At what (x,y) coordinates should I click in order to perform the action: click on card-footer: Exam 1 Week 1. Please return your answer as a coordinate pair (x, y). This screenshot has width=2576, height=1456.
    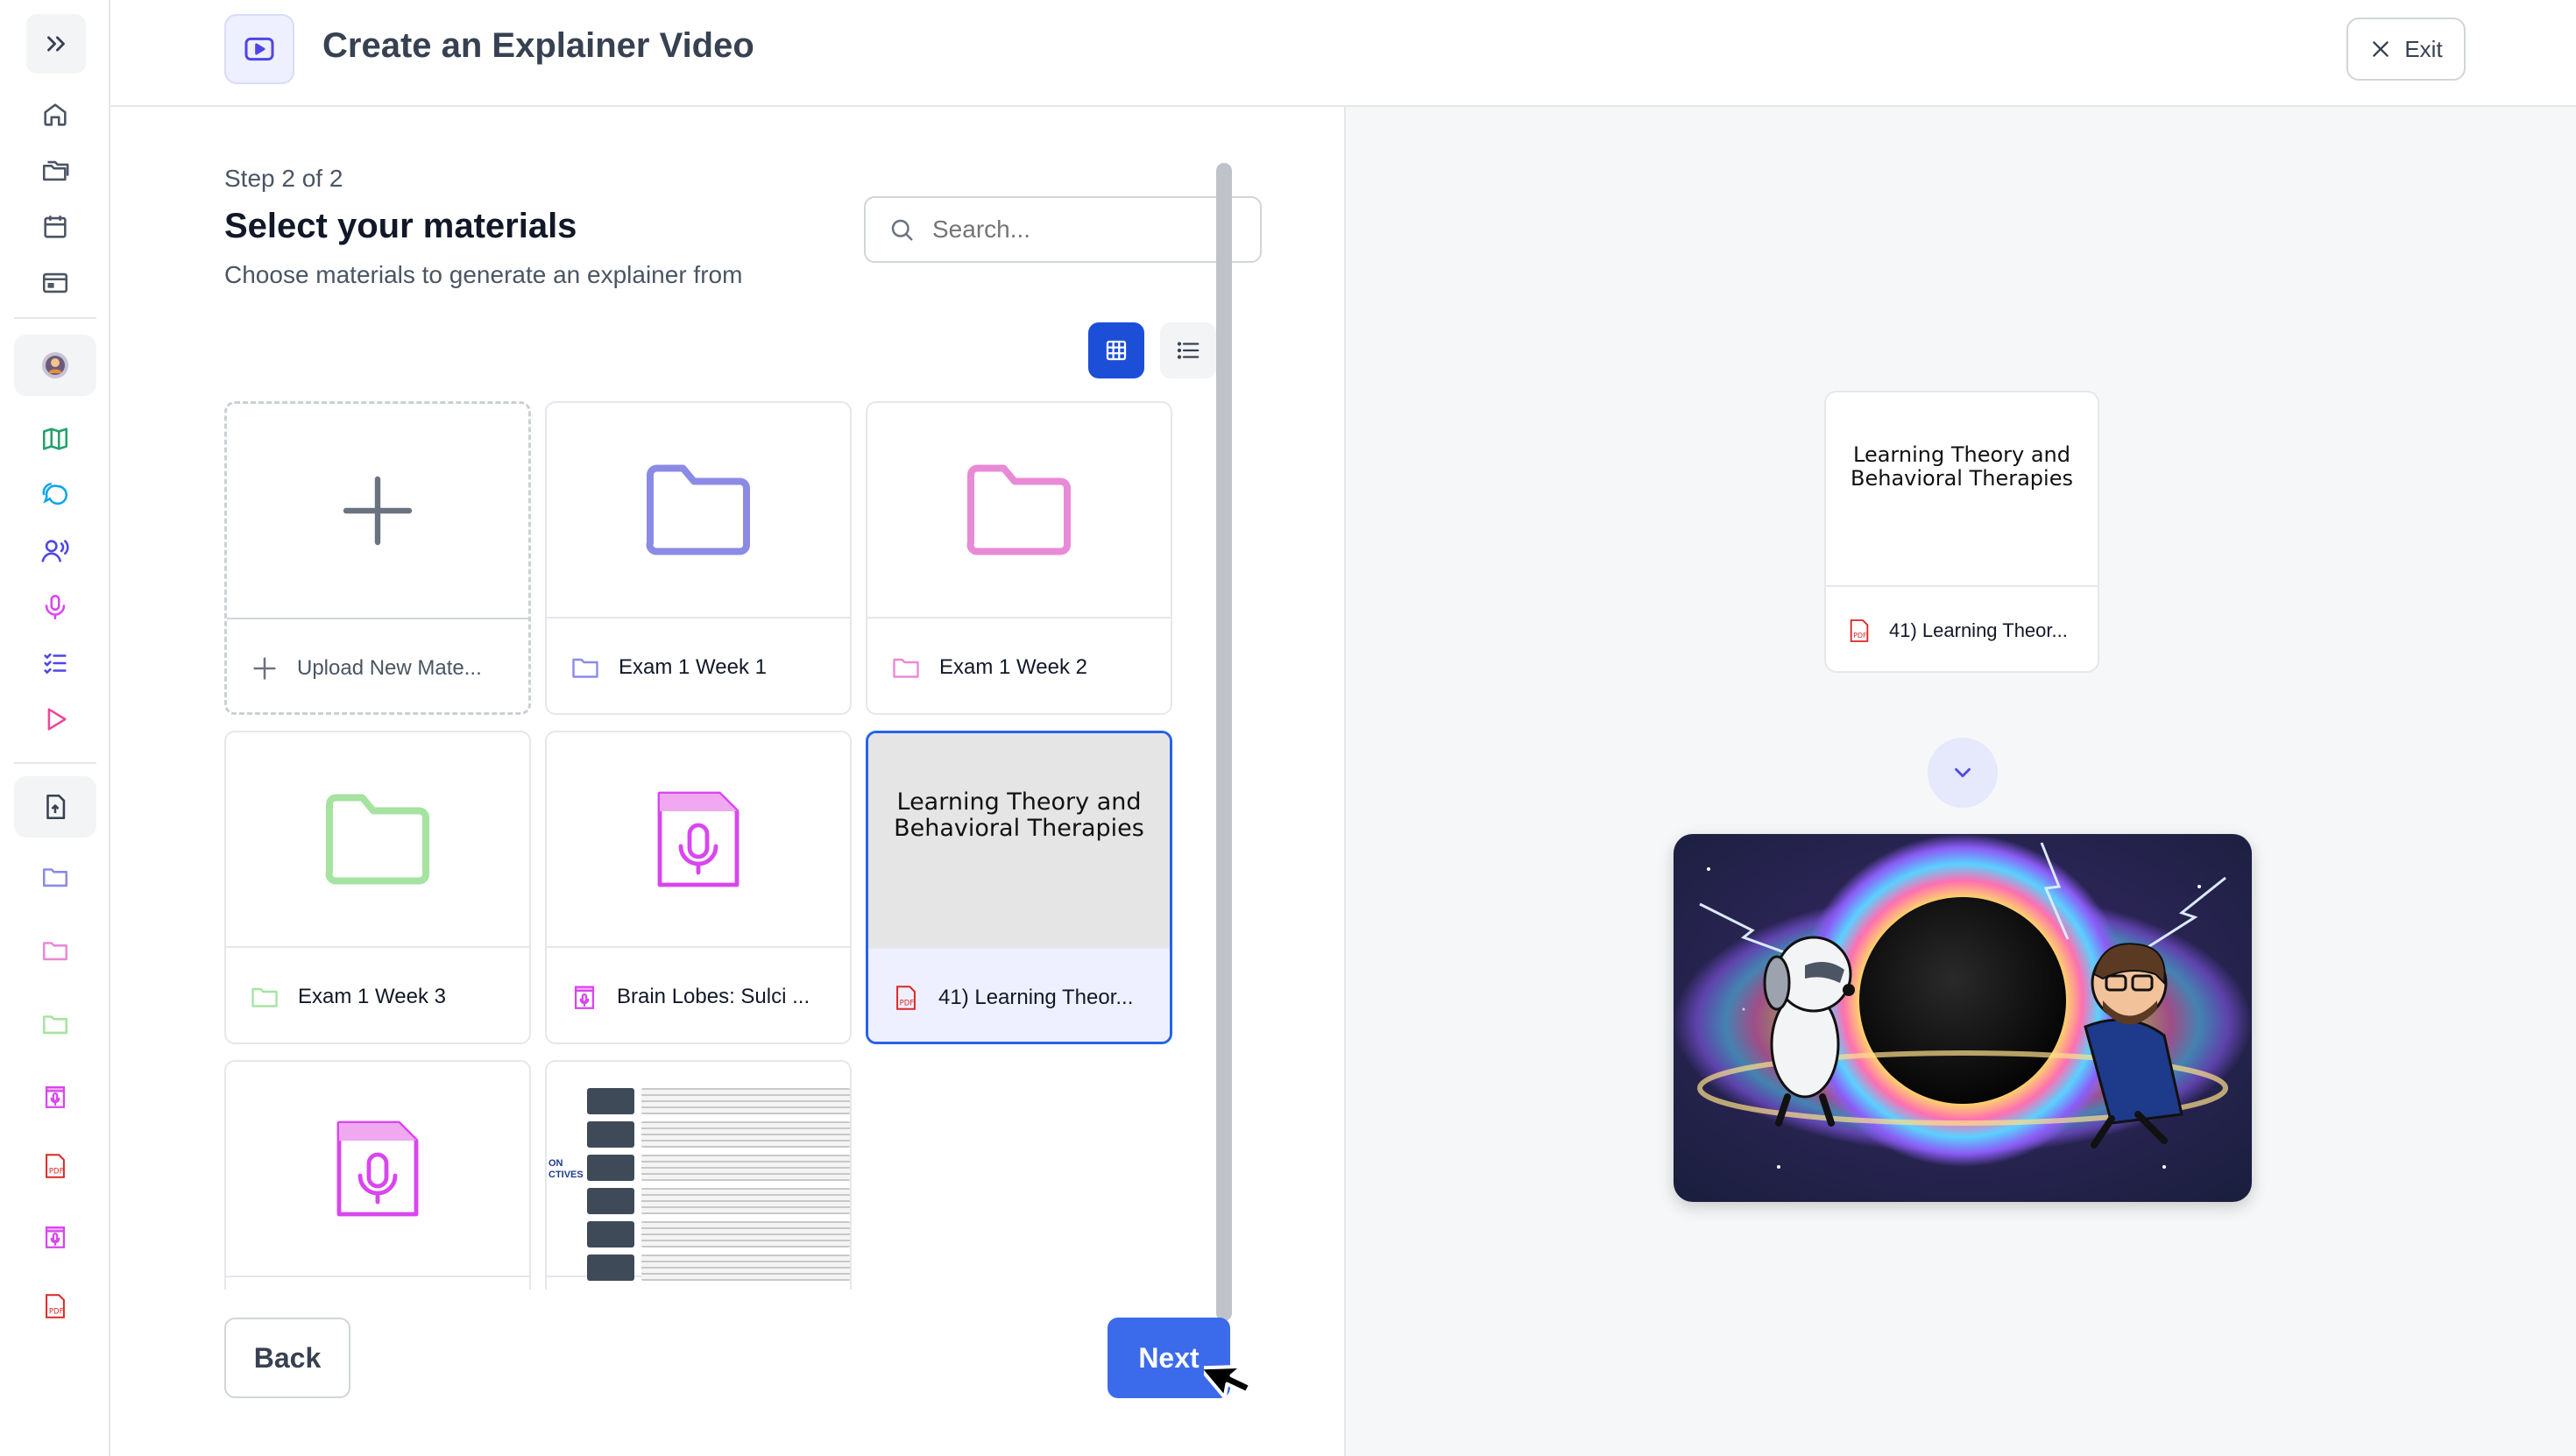
    Looking at the image, I should click on (698, 665).